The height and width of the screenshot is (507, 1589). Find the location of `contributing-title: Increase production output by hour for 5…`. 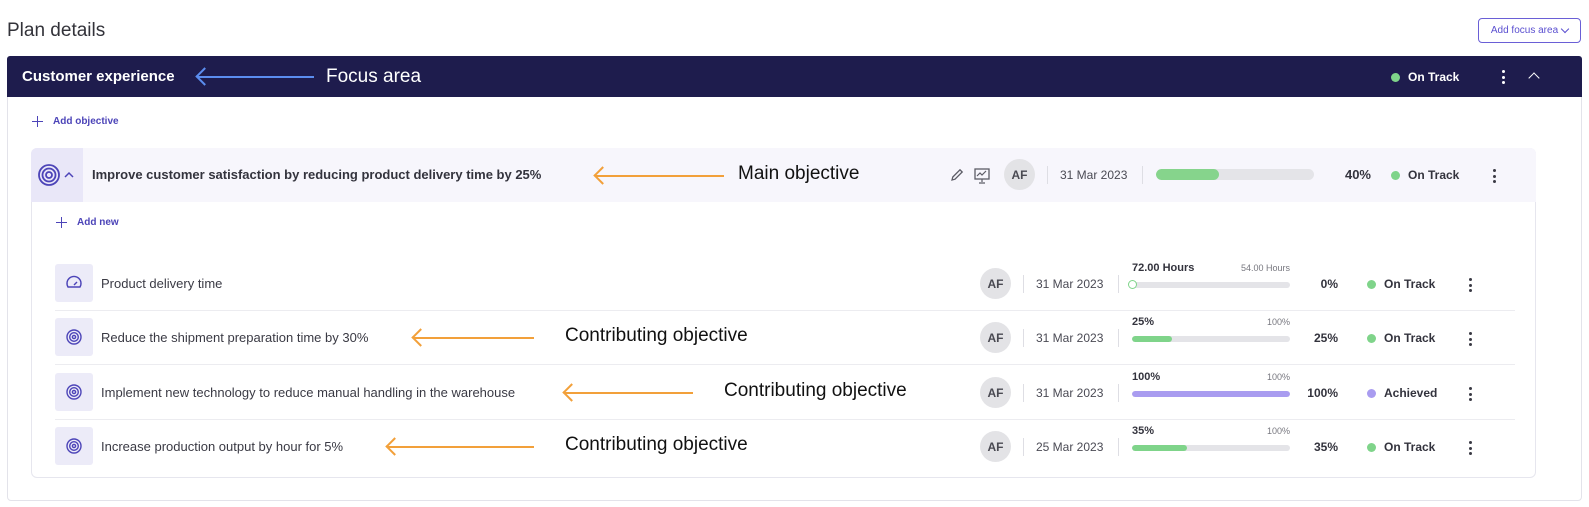

contributing-title: Increase production output by hour for 5… is located at coordinates (222, 446).